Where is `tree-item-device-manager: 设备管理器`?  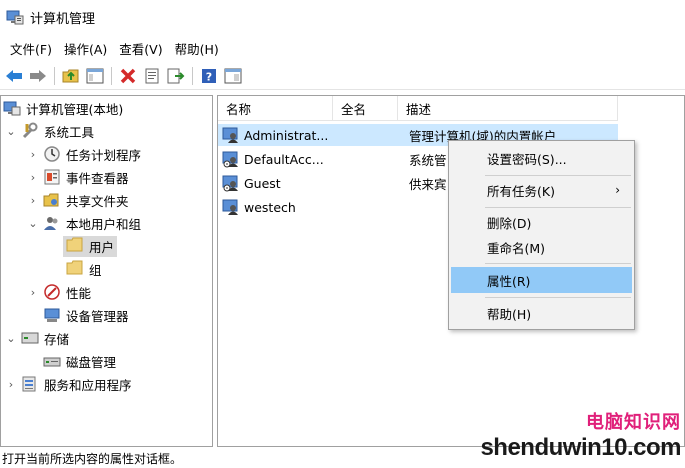
tree-item-device-manager: 设备管理器 is located at coordinates (86, 315).